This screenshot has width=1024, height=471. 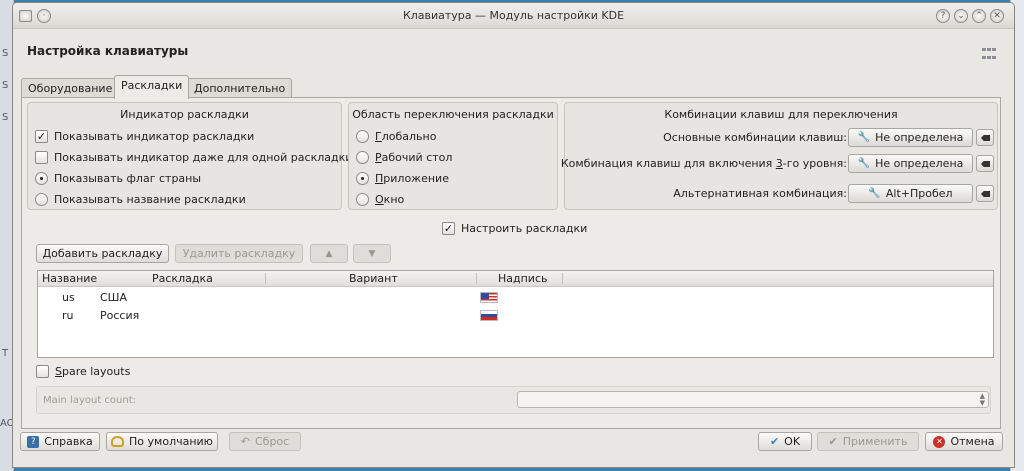 I want to click on tab-advanced: Дополнительно, so click(x=240, y=88).